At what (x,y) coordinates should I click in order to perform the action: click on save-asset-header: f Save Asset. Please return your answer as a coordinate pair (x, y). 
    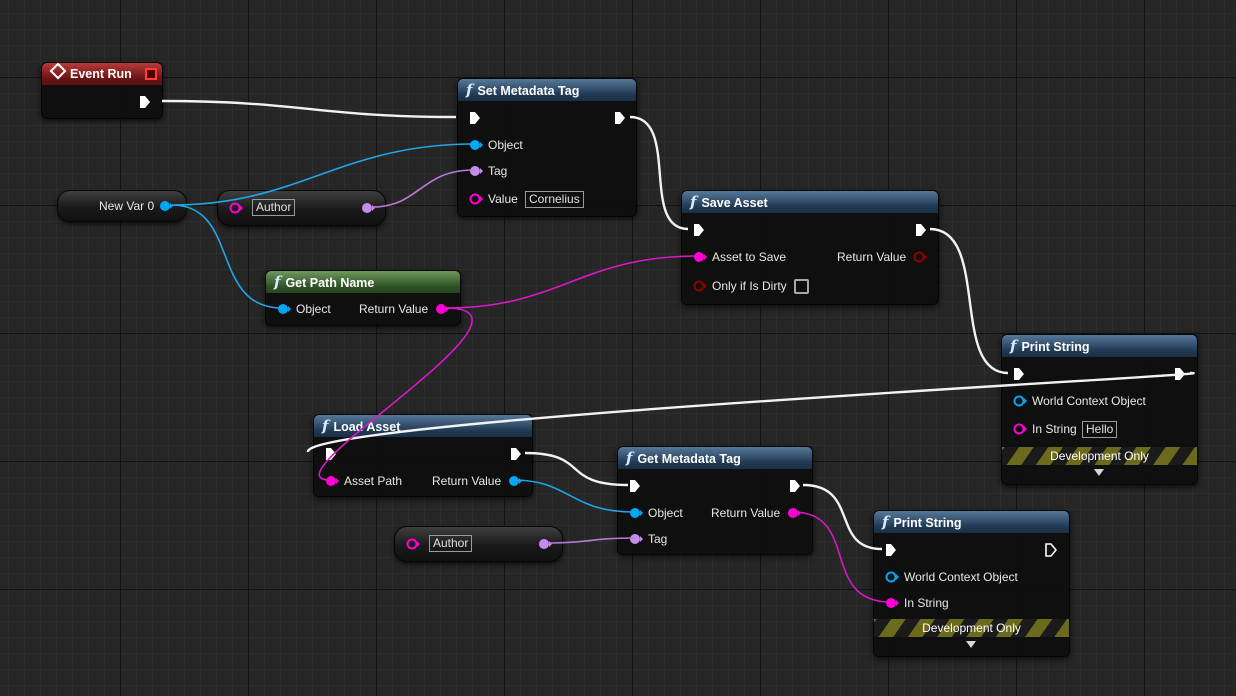
    Looking at the image, I should click on (810, 202).